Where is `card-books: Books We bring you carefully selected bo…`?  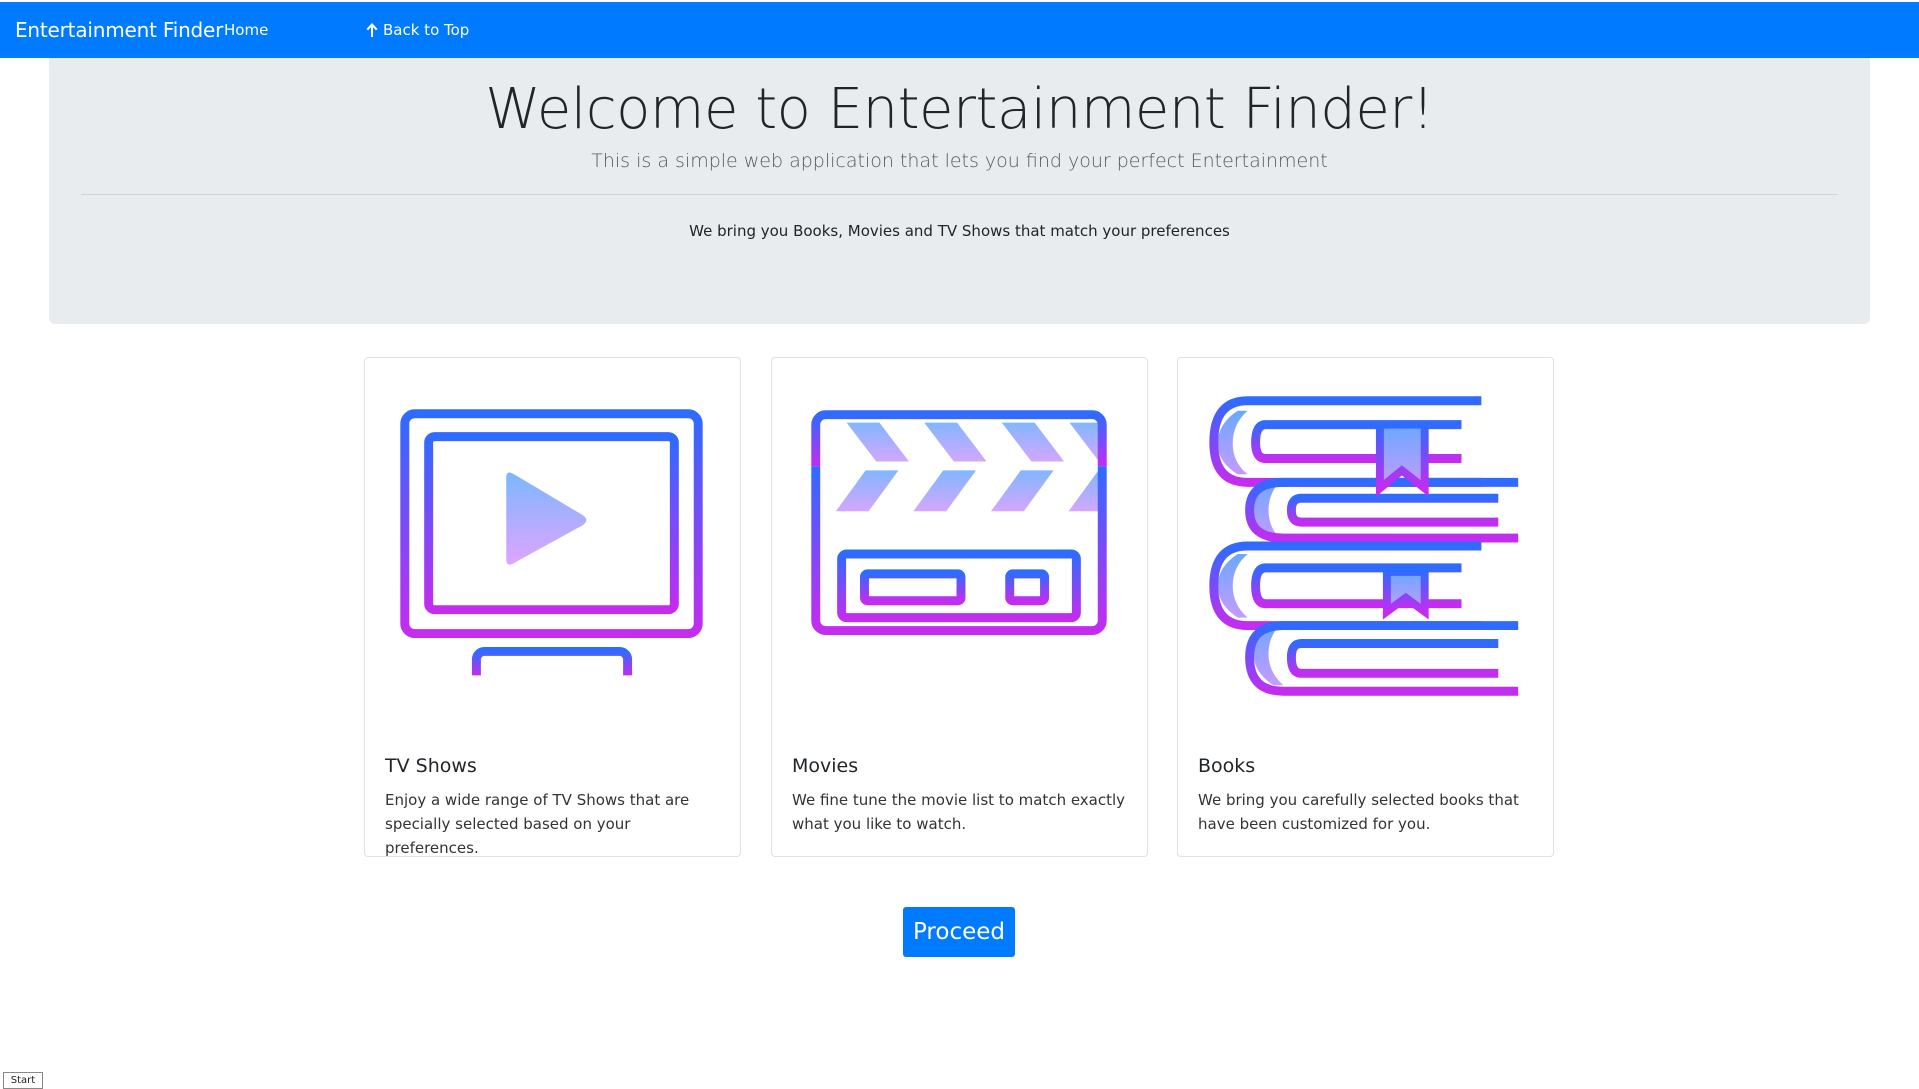 card-books: Books We bring you carefully selected bo… is located at coordinates (1365, 607).